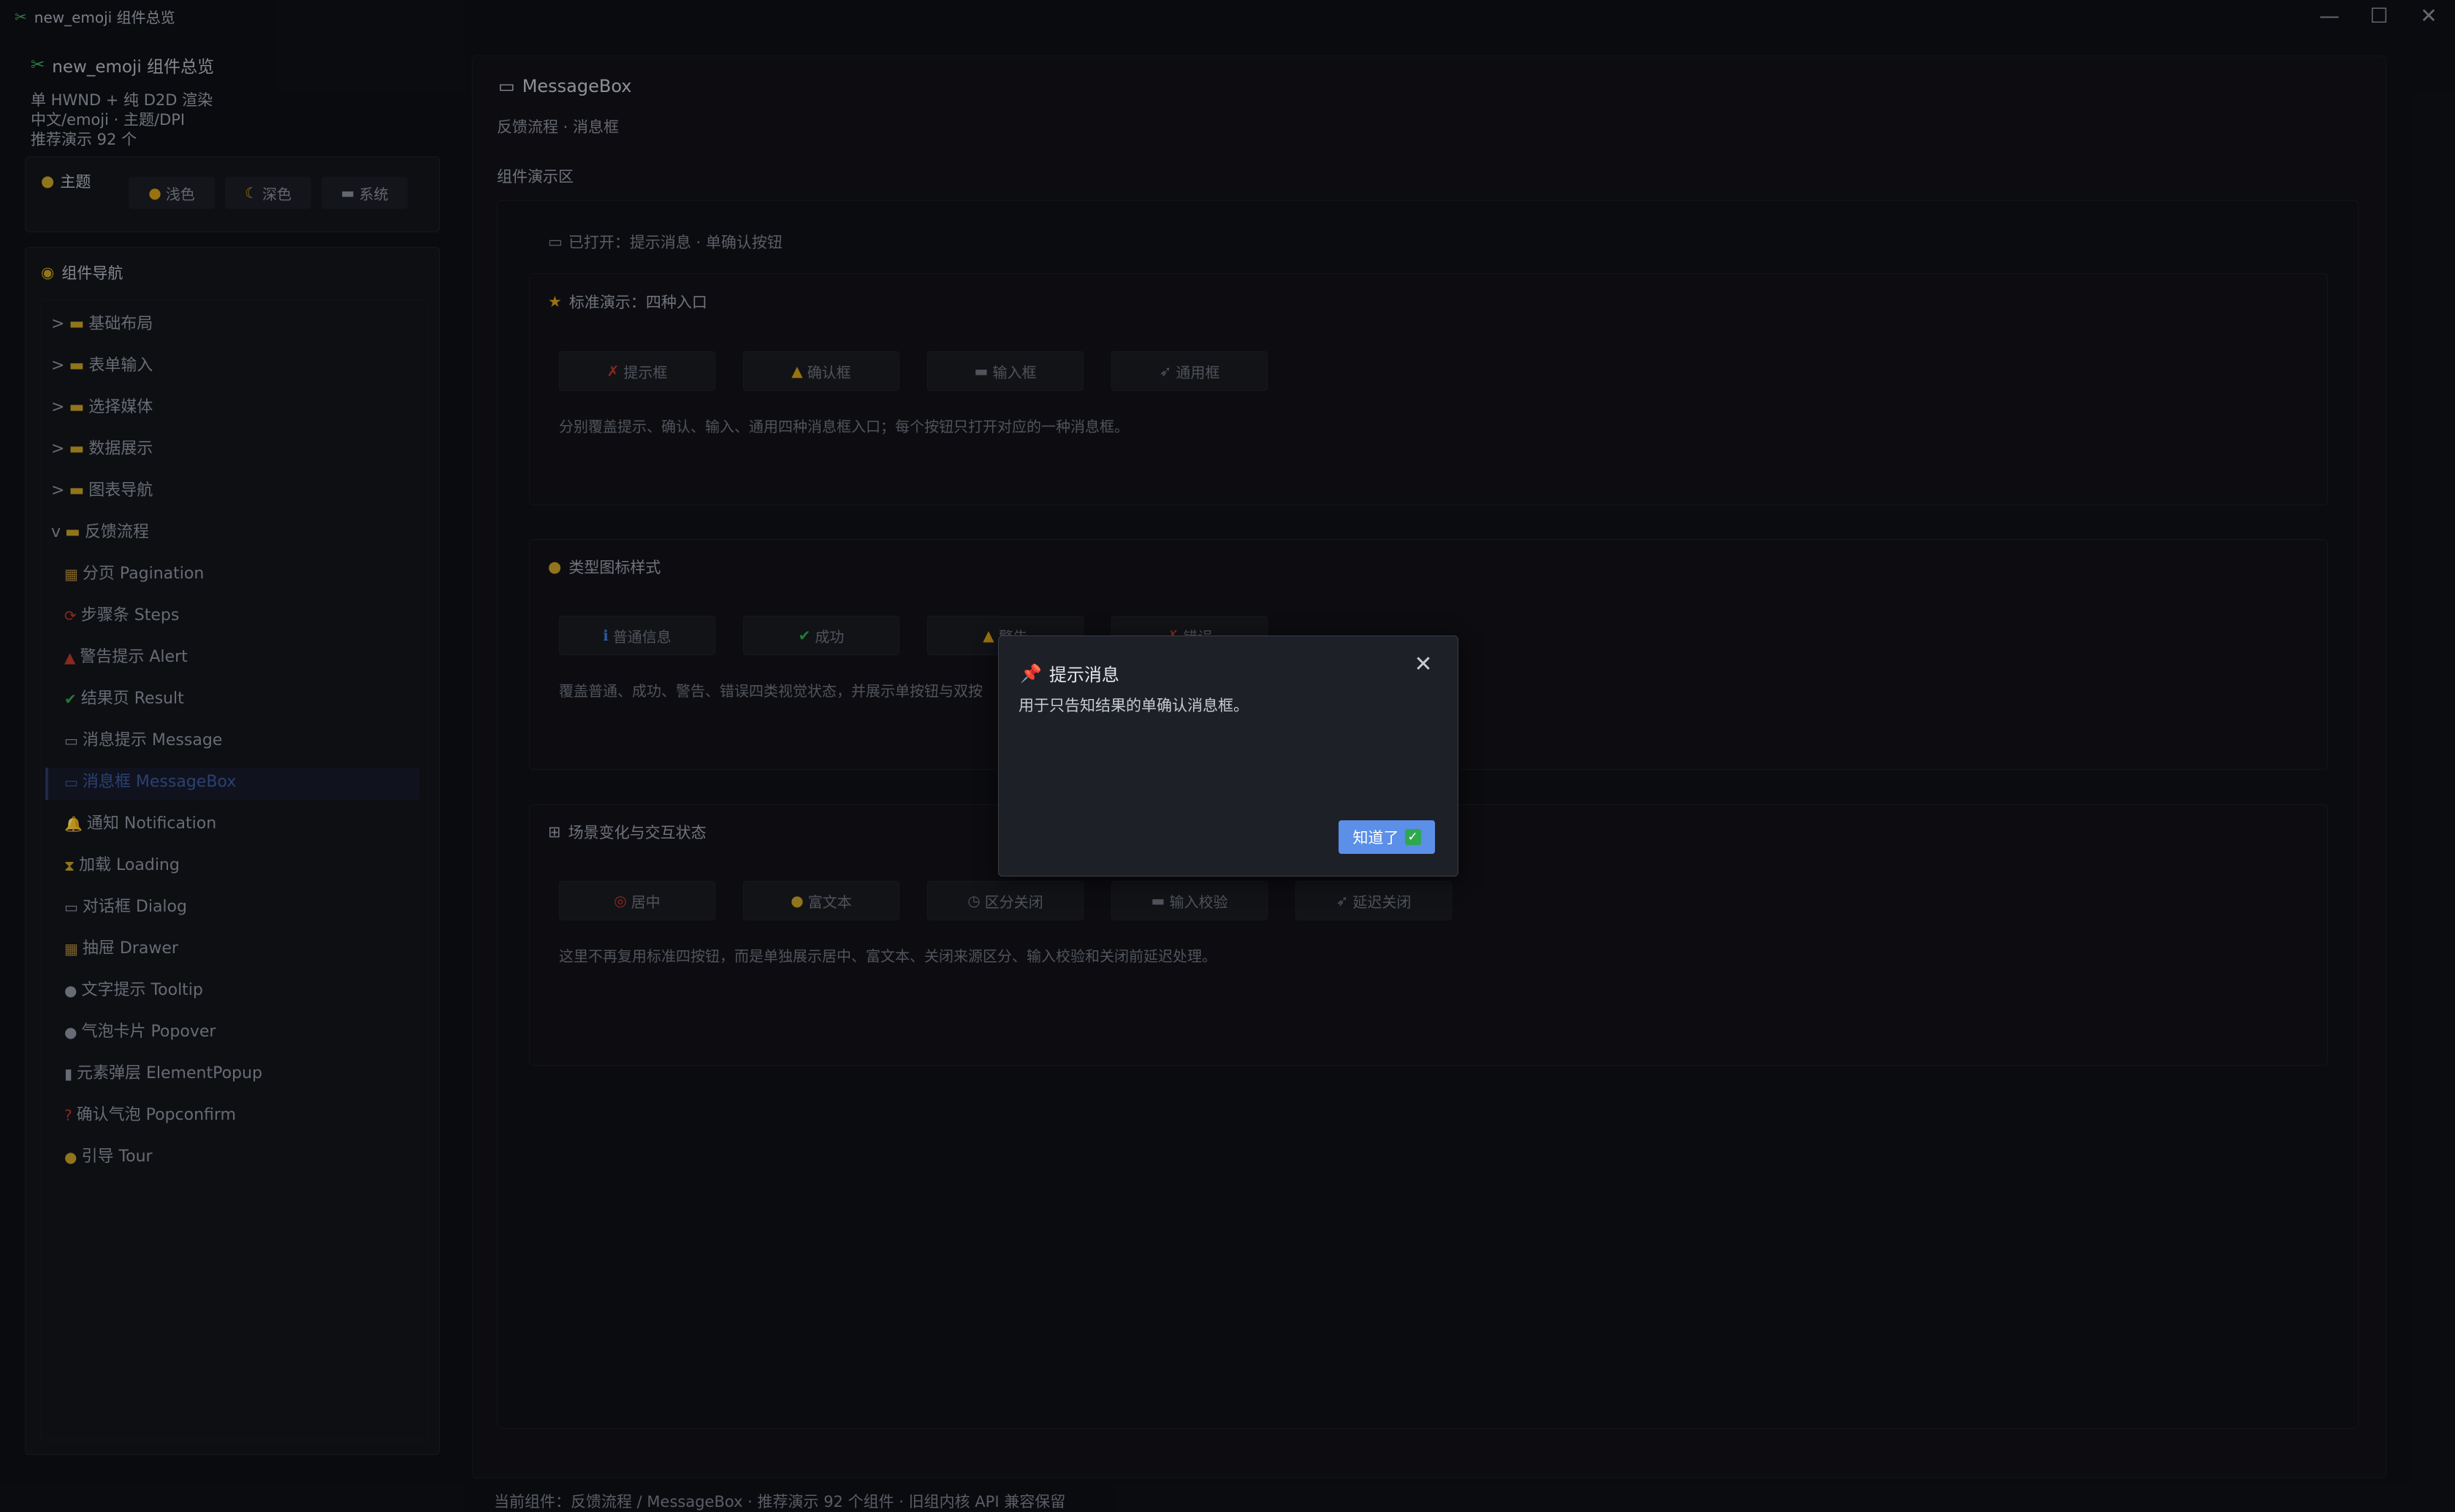  What do you see at coordinates (1412, 837) in the screenshot?
I see `check-icon: ✓` at bounding box center [1412, 837].